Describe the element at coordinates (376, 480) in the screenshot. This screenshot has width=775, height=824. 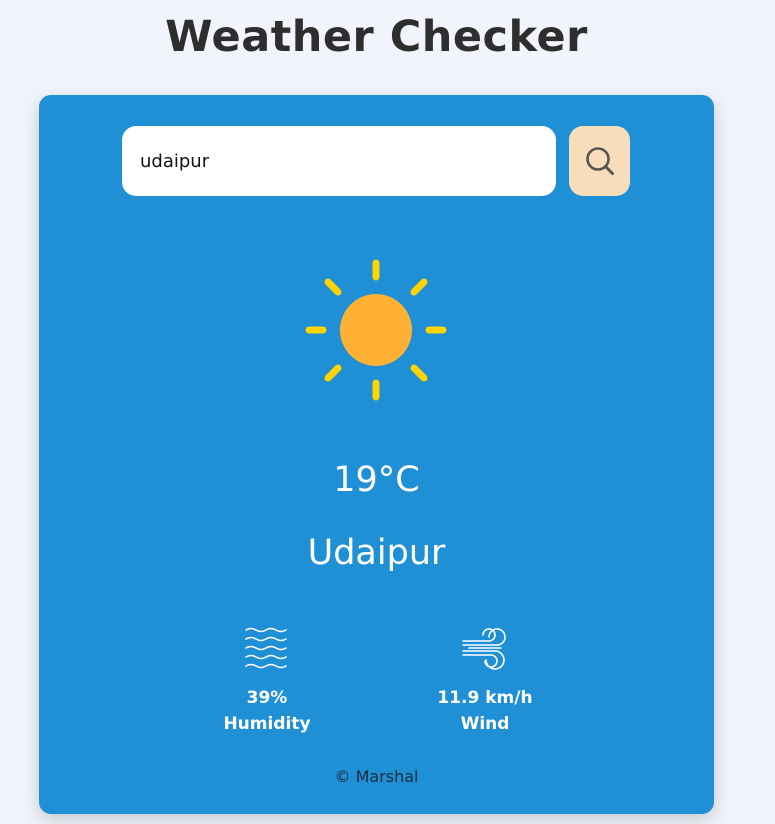
I see `temperature: 19°C` at that location.